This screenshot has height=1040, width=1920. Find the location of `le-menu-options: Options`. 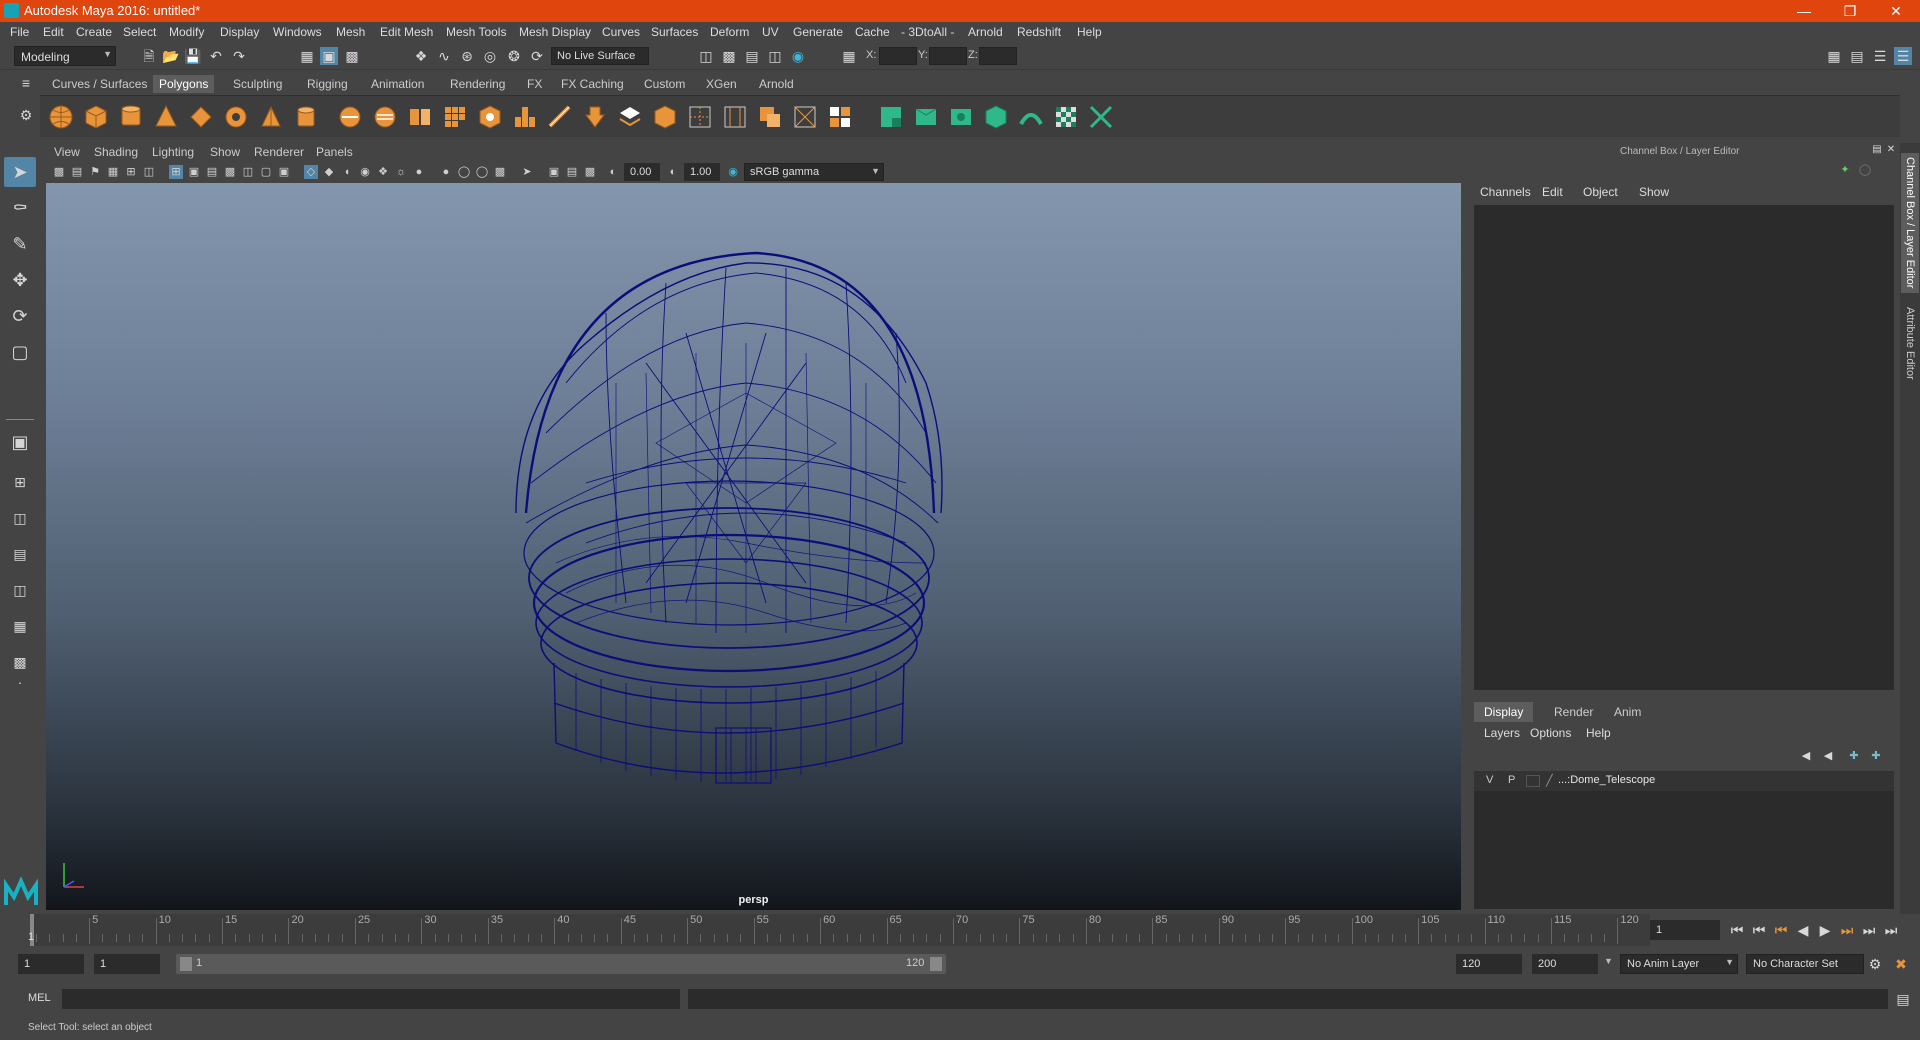

le-menu-options: Options is located at coordinates (1550, 733).